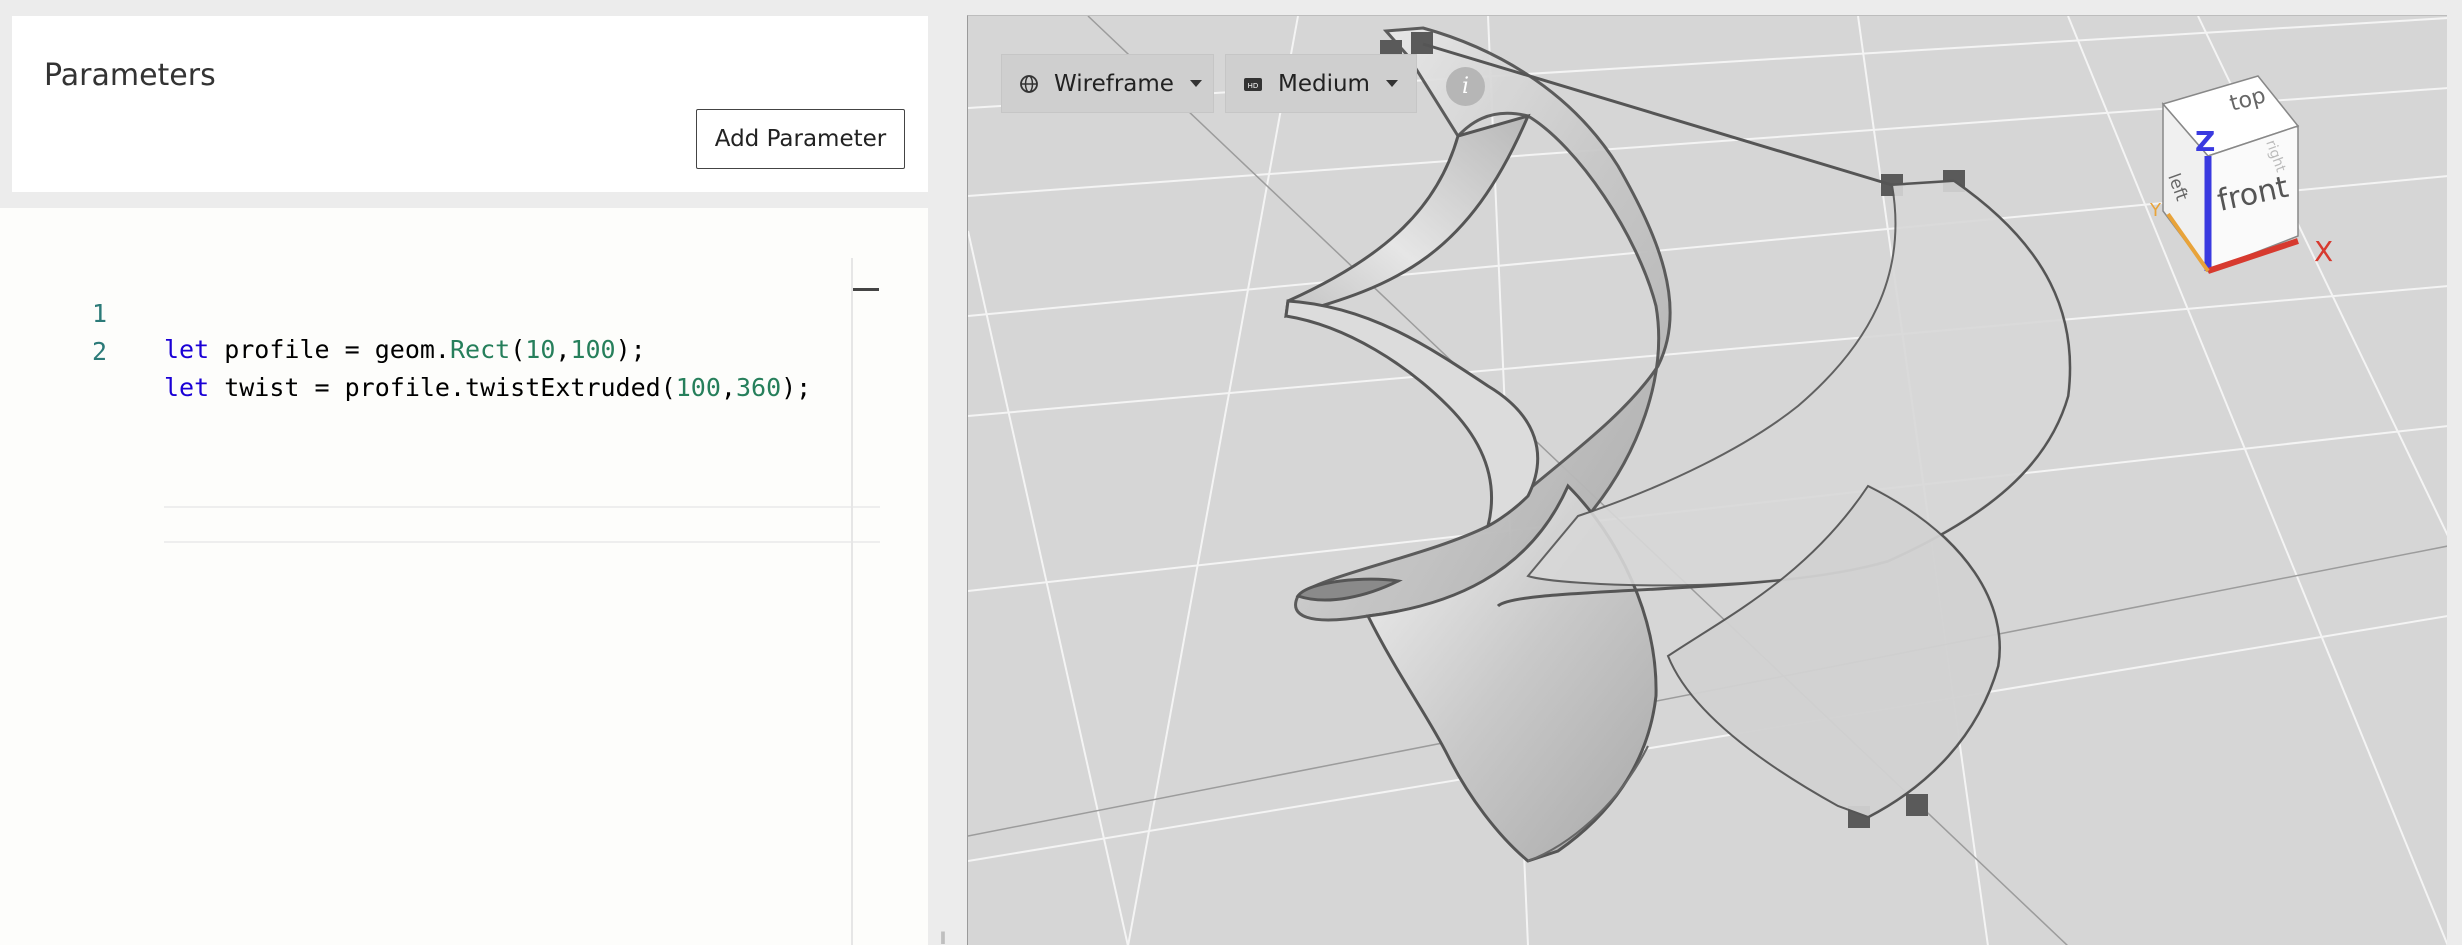  What do you see at coordinates (1465, 86) in the screenshot?
I see `info-button: i` at bounding box center [1465, 86].